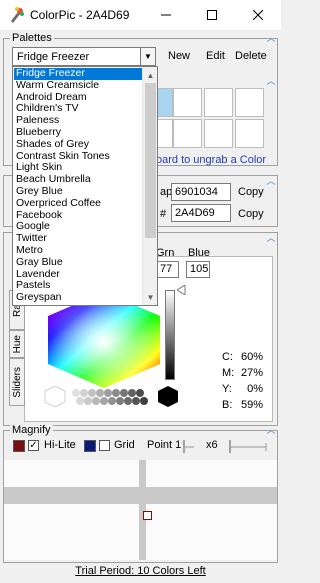  What do you see at coordinates (199, 253) in the screenshot?
I see `blue-label: Blue` at bounding box center [199, 253].